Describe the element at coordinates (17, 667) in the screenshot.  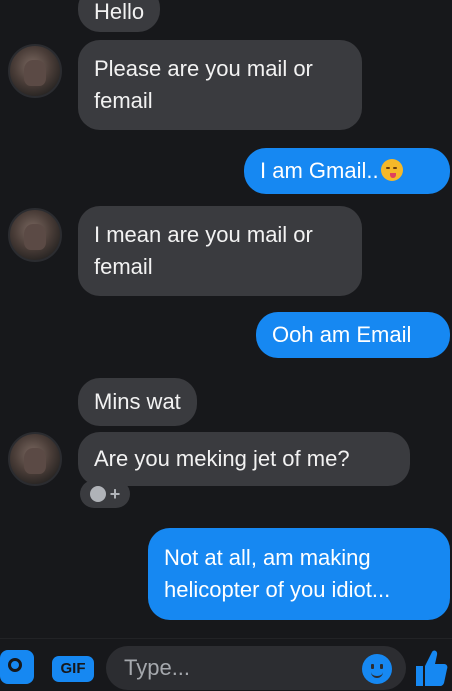
I see `camera-icon` at that location.